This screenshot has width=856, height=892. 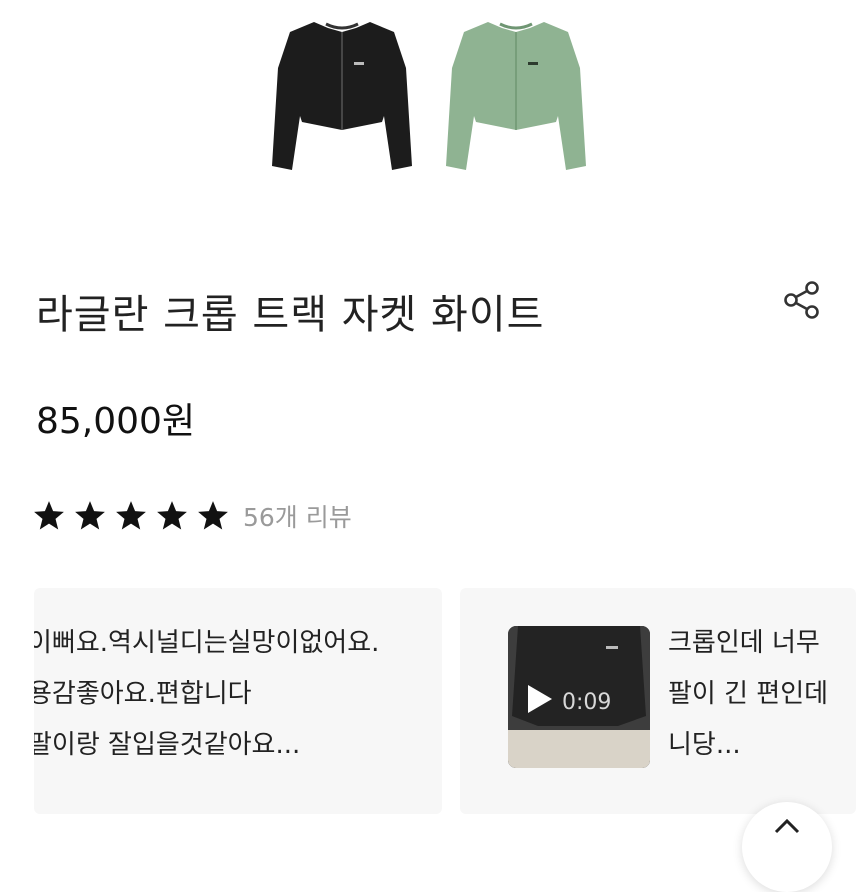 I want to click on review-line: 팔이 긴 편인데, so click(x=748, y=694).